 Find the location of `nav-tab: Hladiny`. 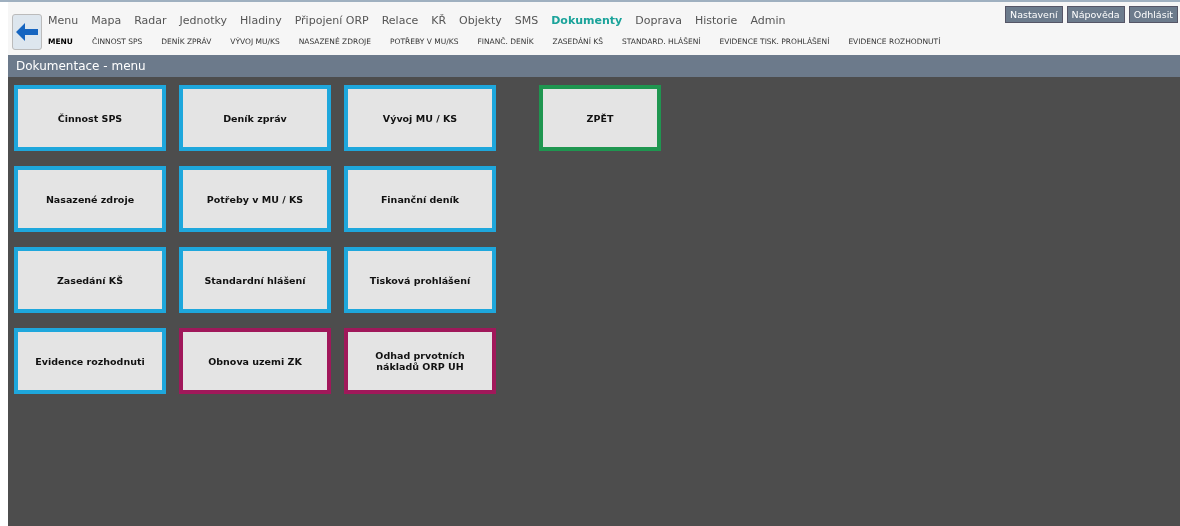

nav-tab: Hladiny is located at coordinates (261, 20).